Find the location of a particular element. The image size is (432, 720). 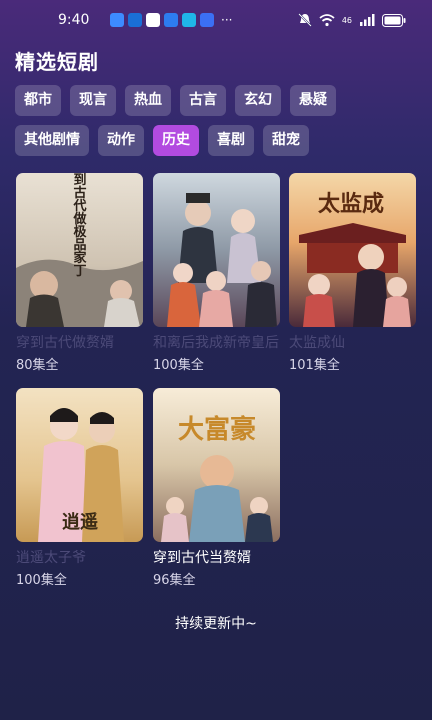

drama-title: 穿到古代做赘婿 is located at coordinates (65, 343).